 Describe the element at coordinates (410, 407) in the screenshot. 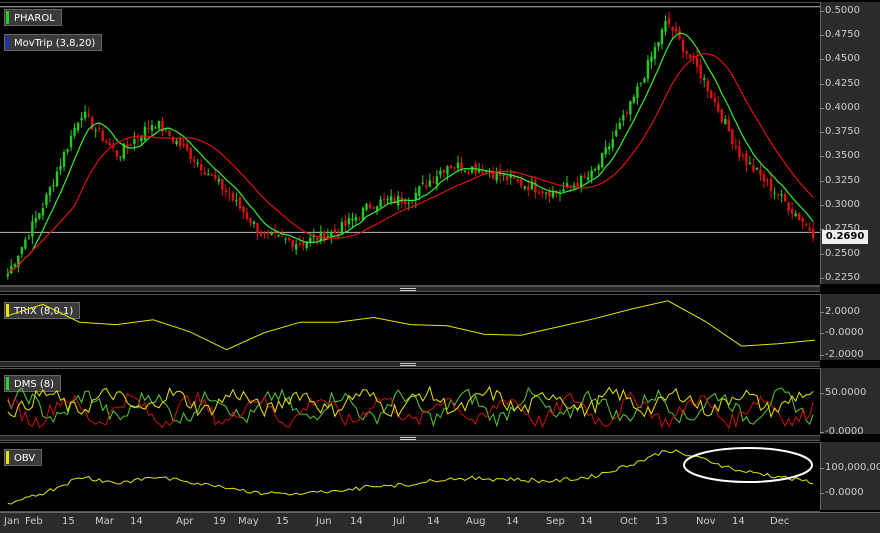

I see `dms-plus-line` at that location.